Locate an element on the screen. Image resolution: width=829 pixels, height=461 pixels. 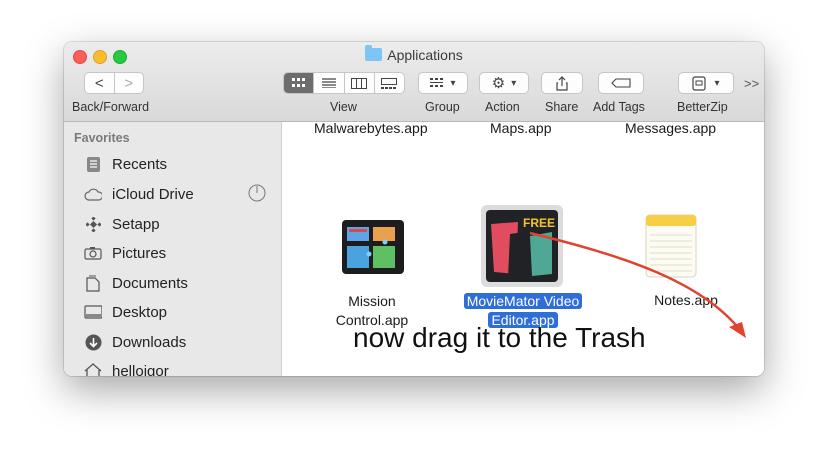
drag-arrow-overlay is located at coordinates (637, 284).